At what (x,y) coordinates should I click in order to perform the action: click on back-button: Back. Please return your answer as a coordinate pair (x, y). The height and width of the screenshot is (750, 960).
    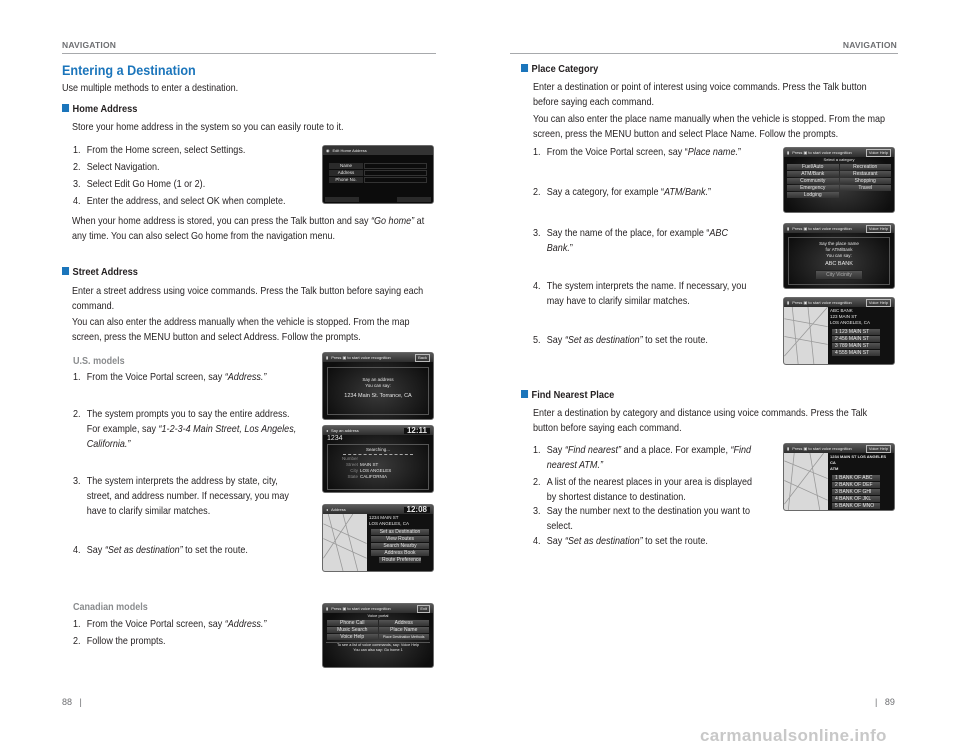
    Looking at the image, I should click on (422, 357).